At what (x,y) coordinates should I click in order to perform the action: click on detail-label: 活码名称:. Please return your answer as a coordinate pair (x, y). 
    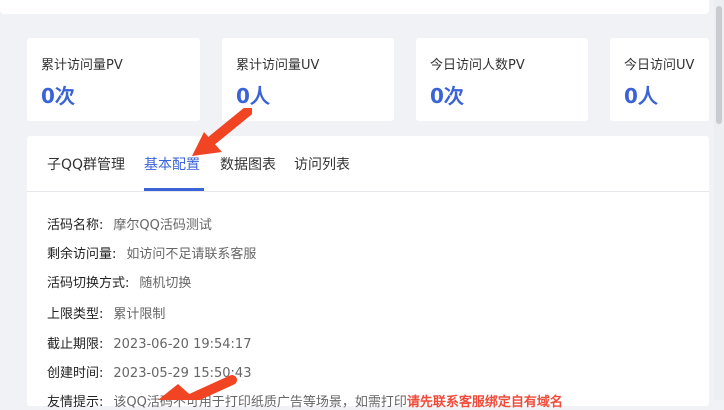
    Looking at the image, I should click on (75, 225).